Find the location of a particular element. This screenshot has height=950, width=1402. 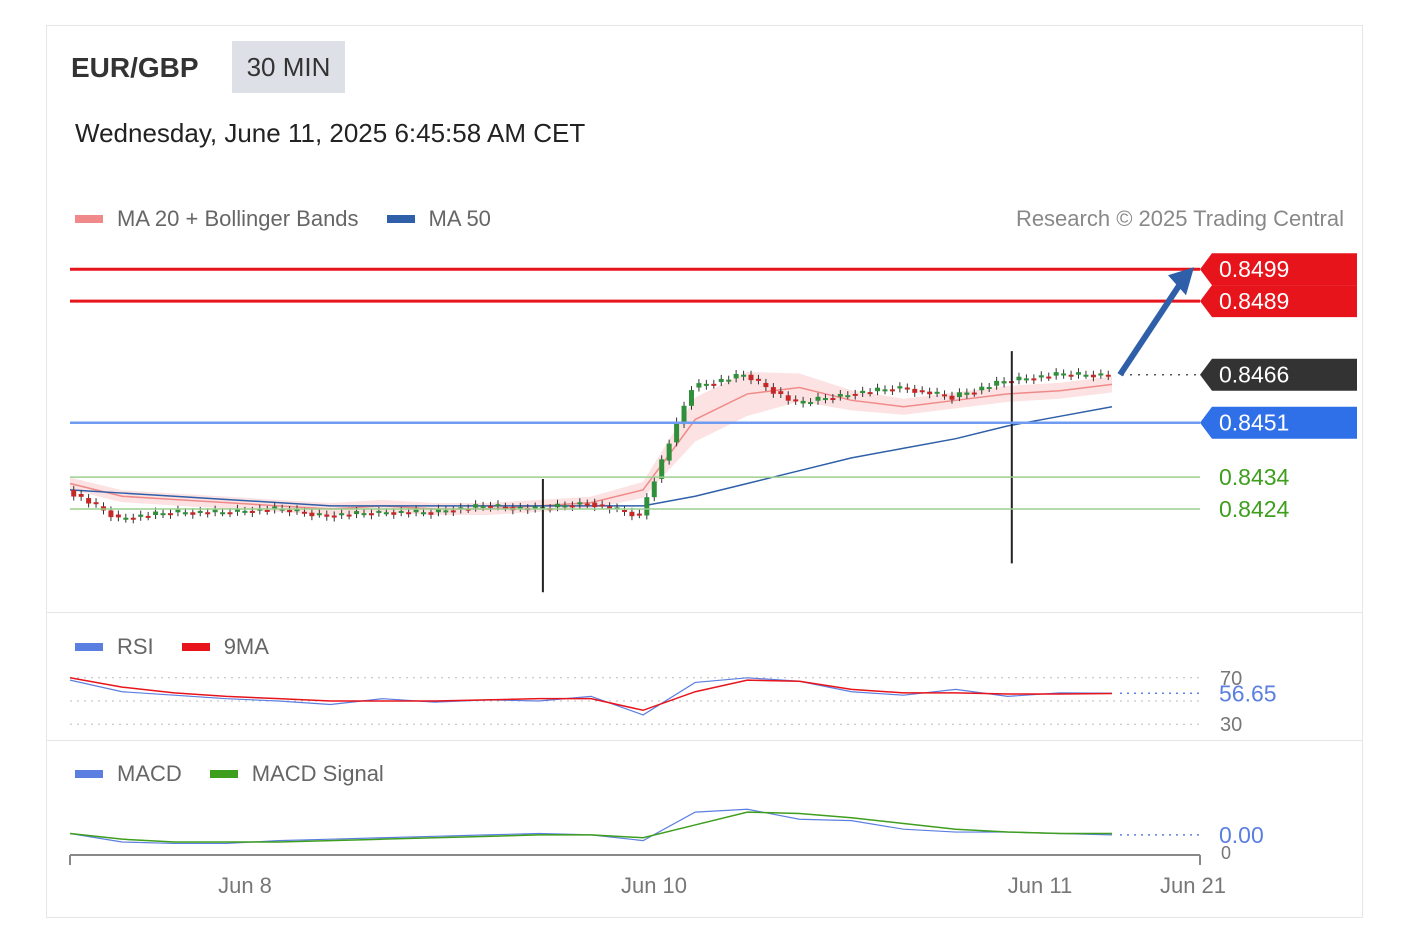

rsi-tick-label: 30 is located at coordinates (1231, 725).